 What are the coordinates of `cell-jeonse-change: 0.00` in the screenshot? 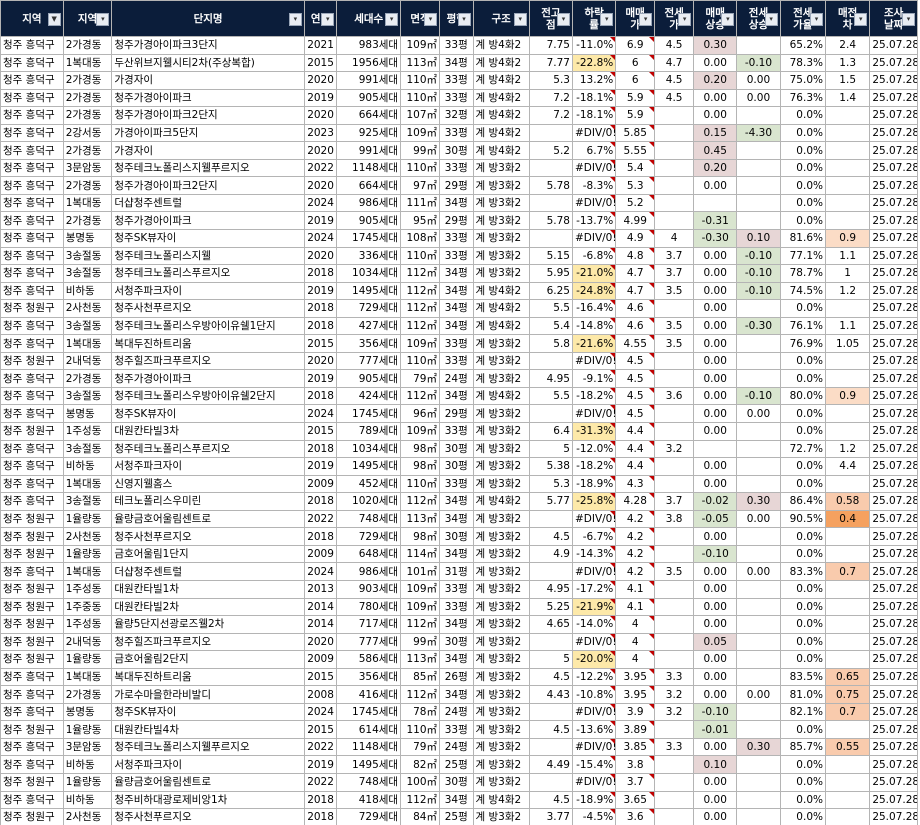 It's located at (758, 80).